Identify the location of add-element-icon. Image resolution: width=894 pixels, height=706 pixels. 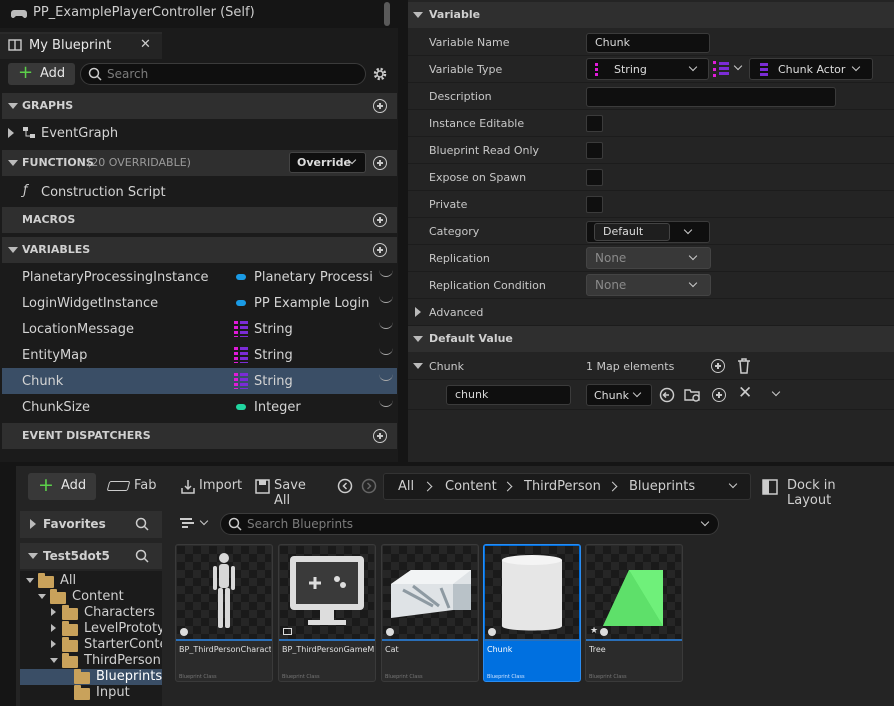
(718, 366).